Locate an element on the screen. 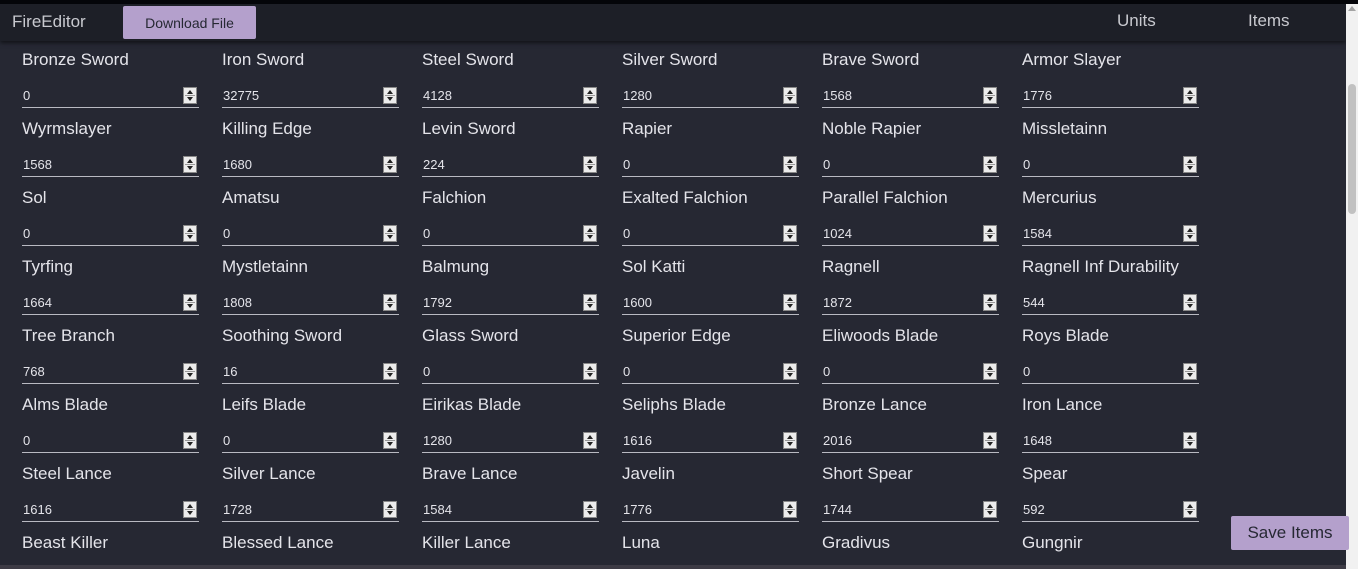 This screenshot has width=1358, height=569. page-scrollbar is located at coordinates (1352, 286).